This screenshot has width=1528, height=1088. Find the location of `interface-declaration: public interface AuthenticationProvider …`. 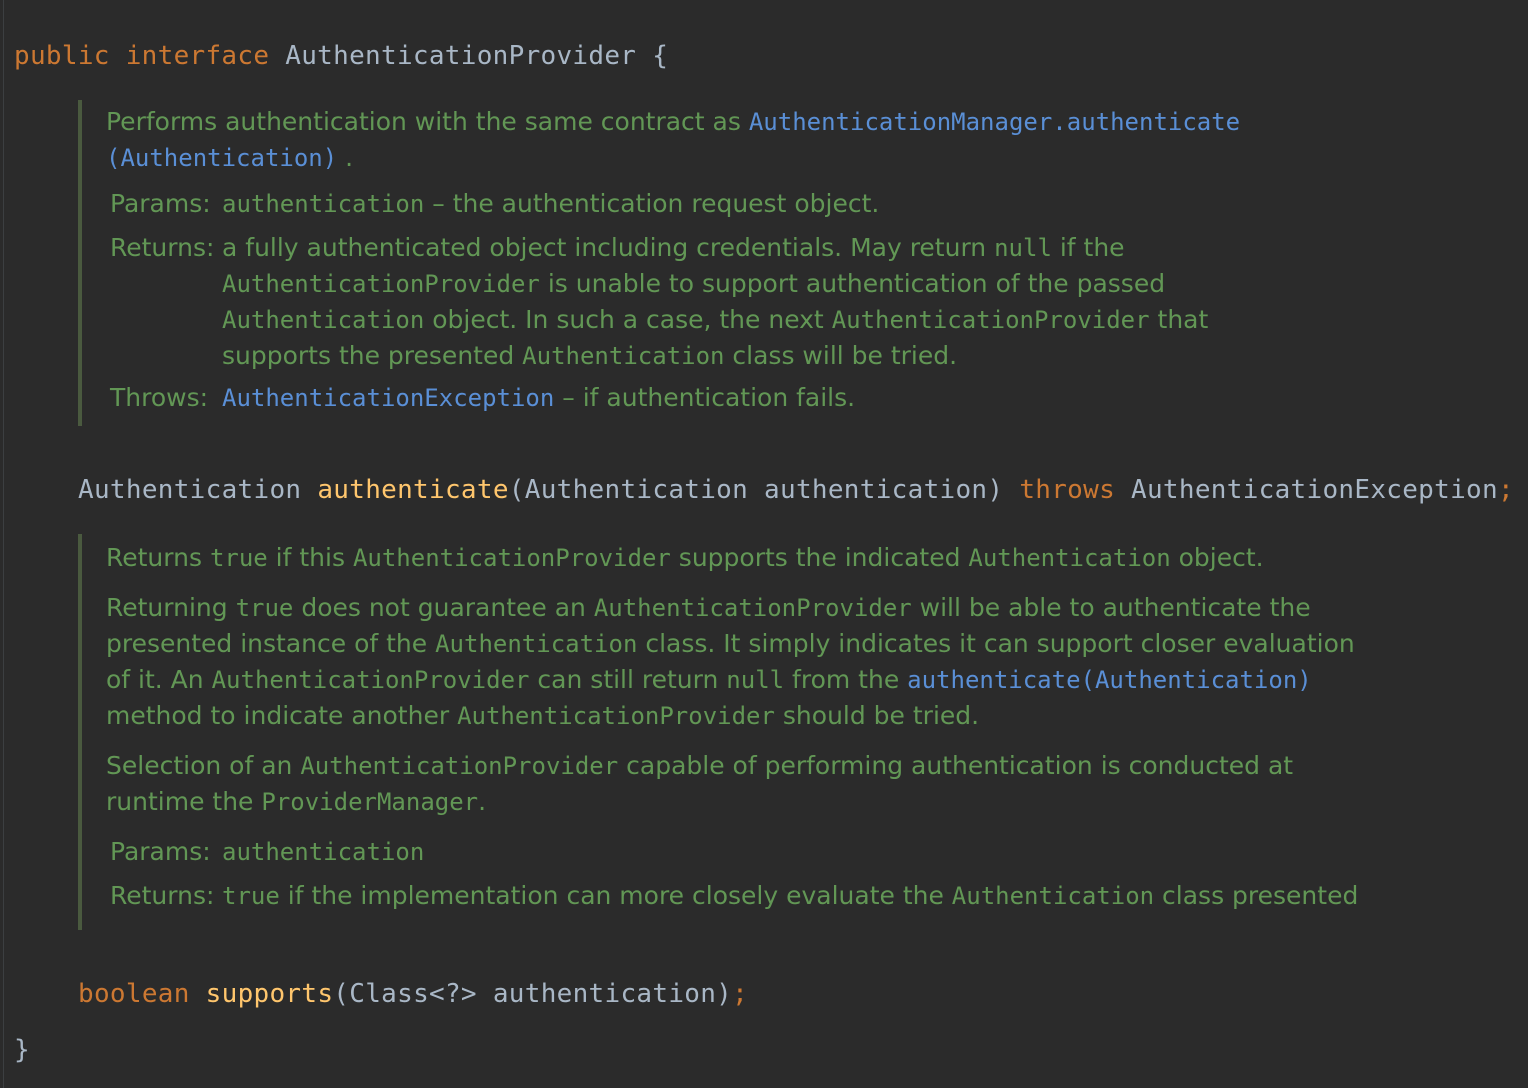

interface-declaration: public interface AuthenticationProvider … is located at coordinates (341, 40).